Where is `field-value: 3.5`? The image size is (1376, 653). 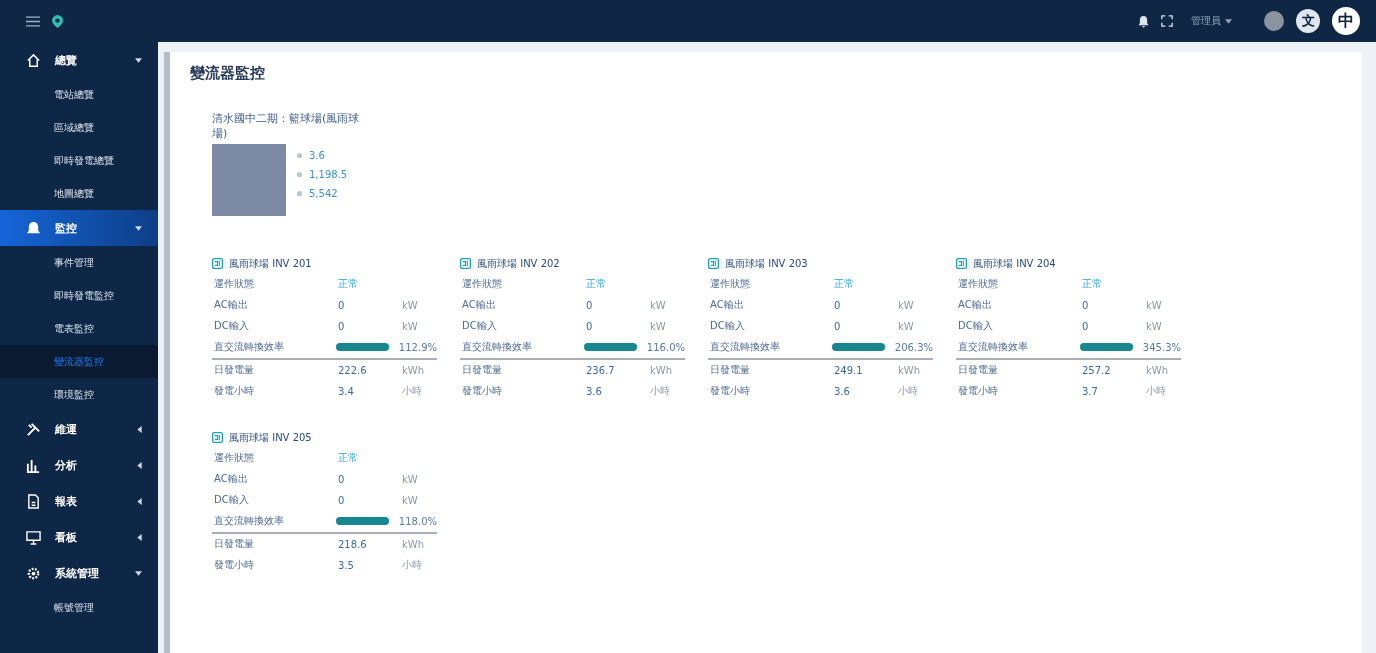
field-value: 3.5 is located at coordinates (346, 565).